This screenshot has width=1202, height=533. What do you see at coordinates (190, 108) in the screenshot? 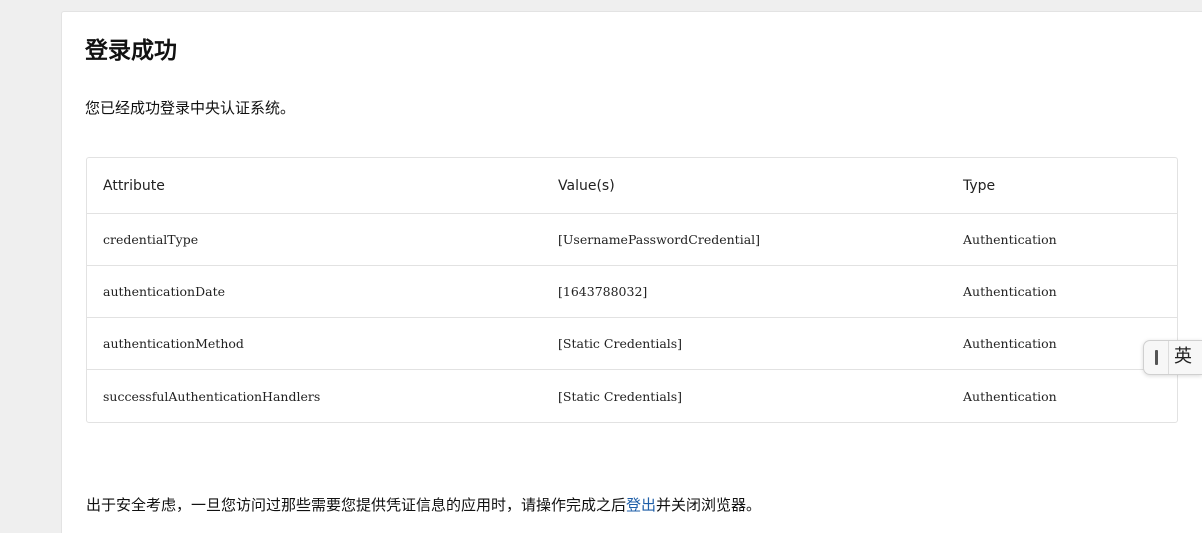
I see `page-subtitle: 您已经成功登录中央认证系统。` at bounding box center [190, 108].